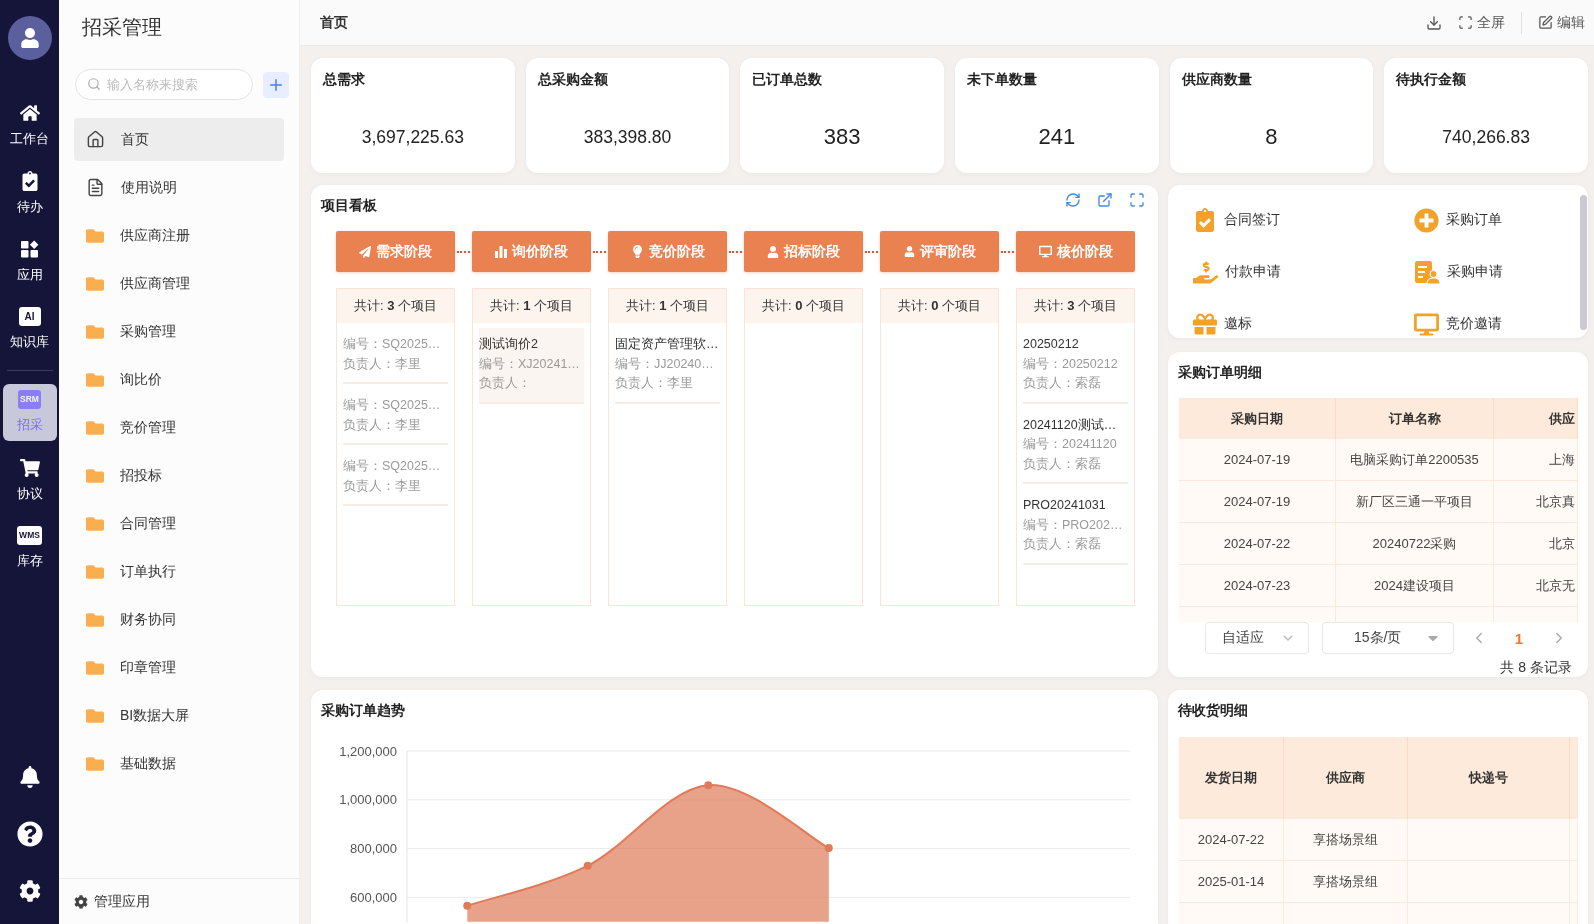 This screenshot has height=924, width=1594. Describe the element at coordinates (1378, 586) in the screenshot. I see `table-row: 2024-07-23 2024建设项目 北京无` at that location.